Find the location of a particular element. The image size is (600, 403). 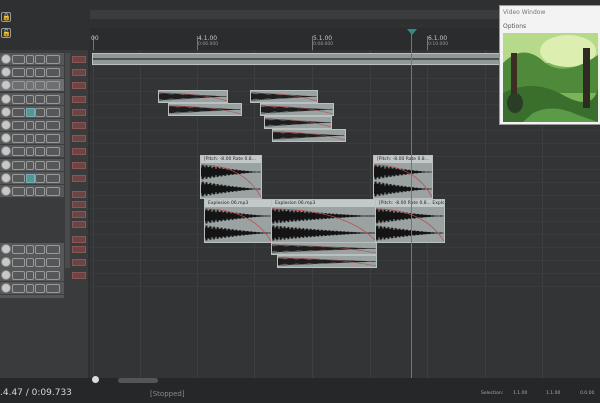

track-panel-scrollbar is located at coordinates (67, 160).